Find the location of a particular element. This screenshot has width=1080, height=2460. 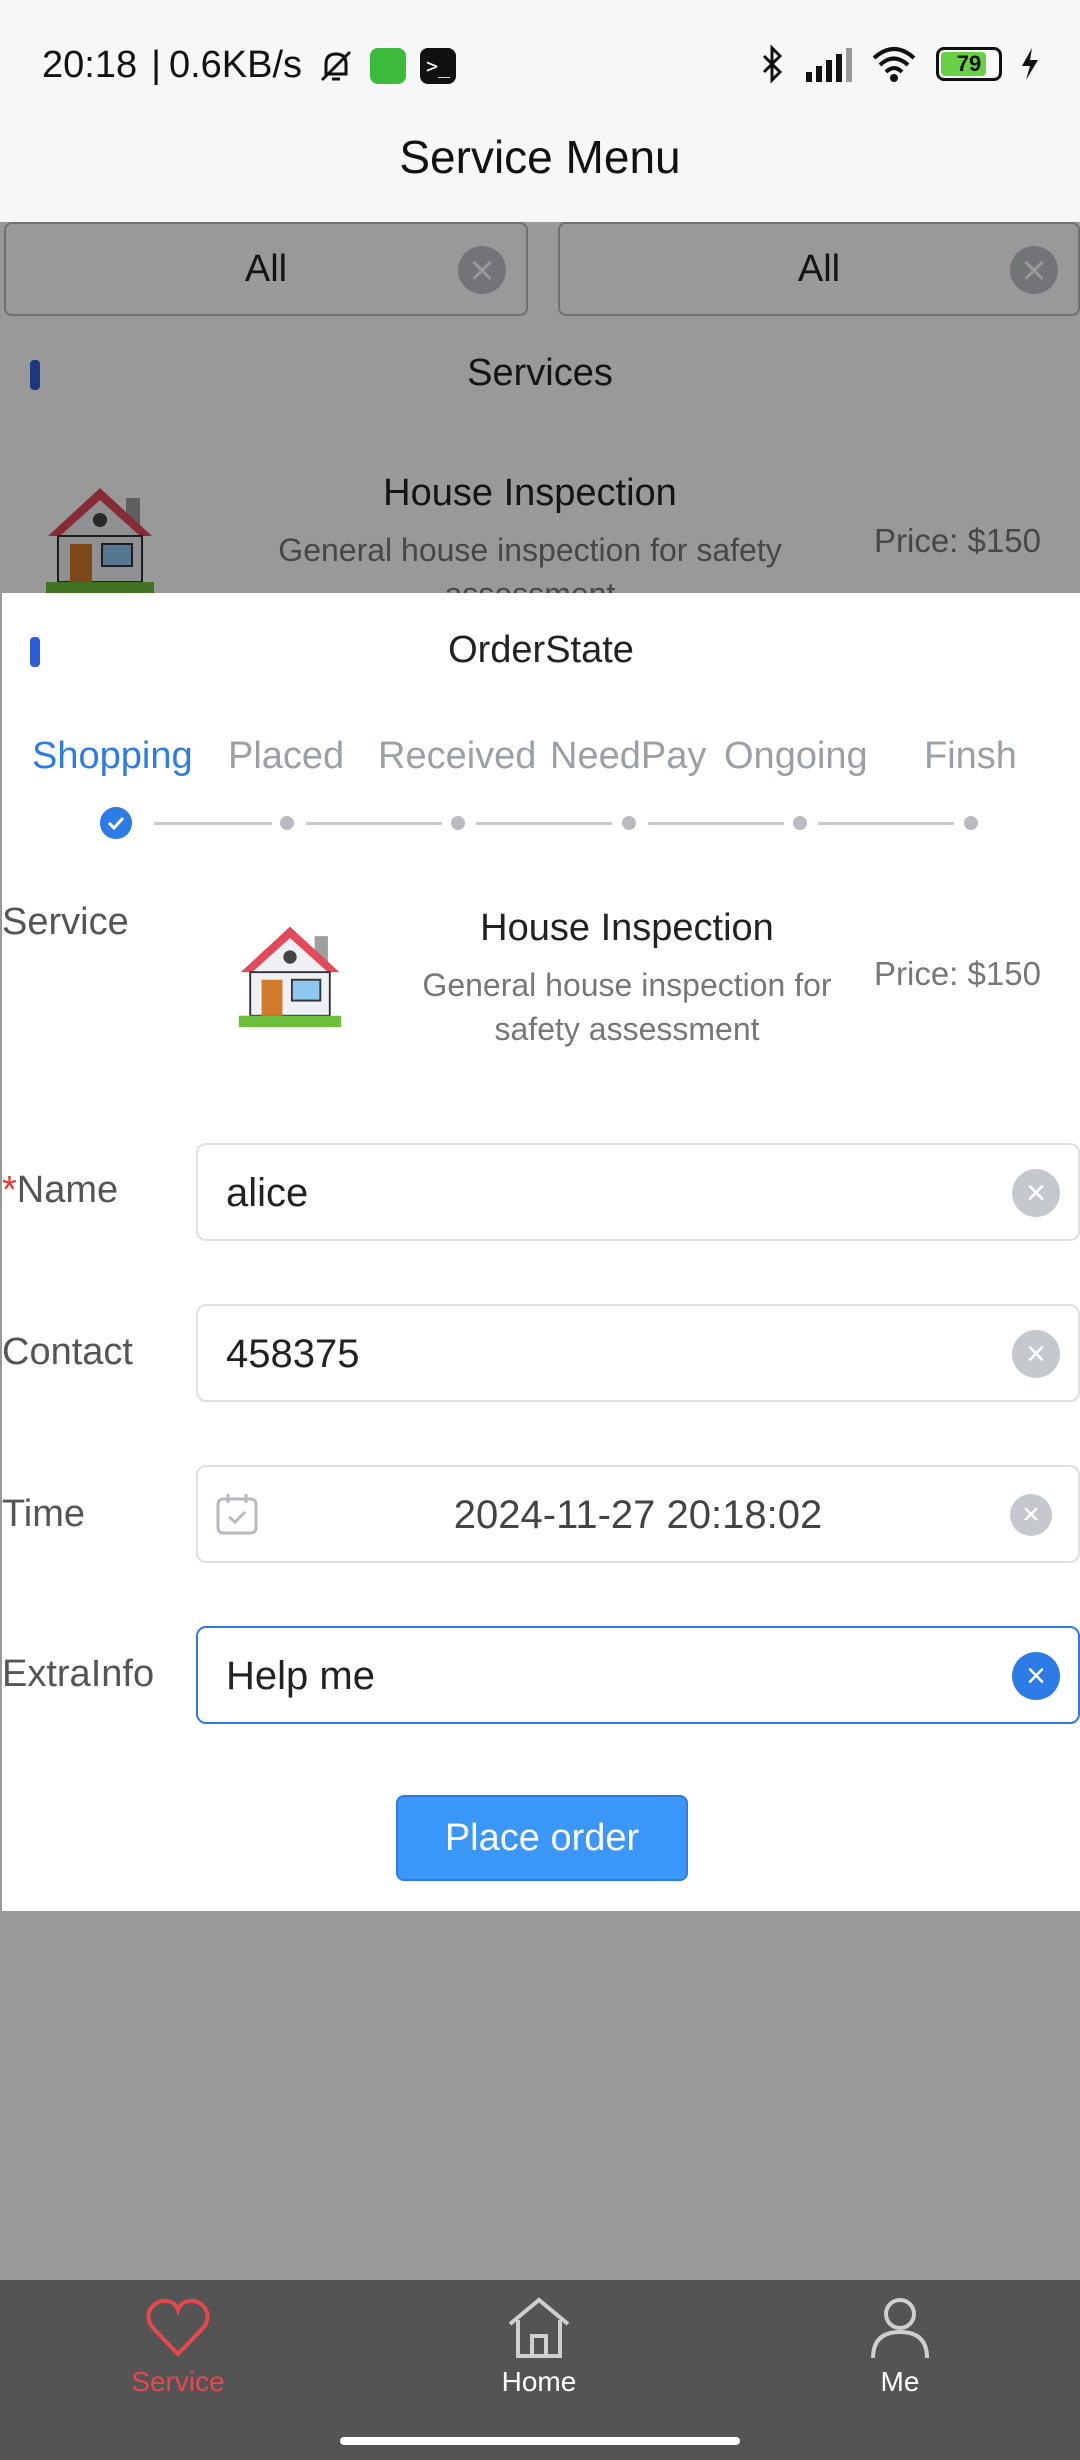

nav-label: Service is located at coordinates (178, 2381).